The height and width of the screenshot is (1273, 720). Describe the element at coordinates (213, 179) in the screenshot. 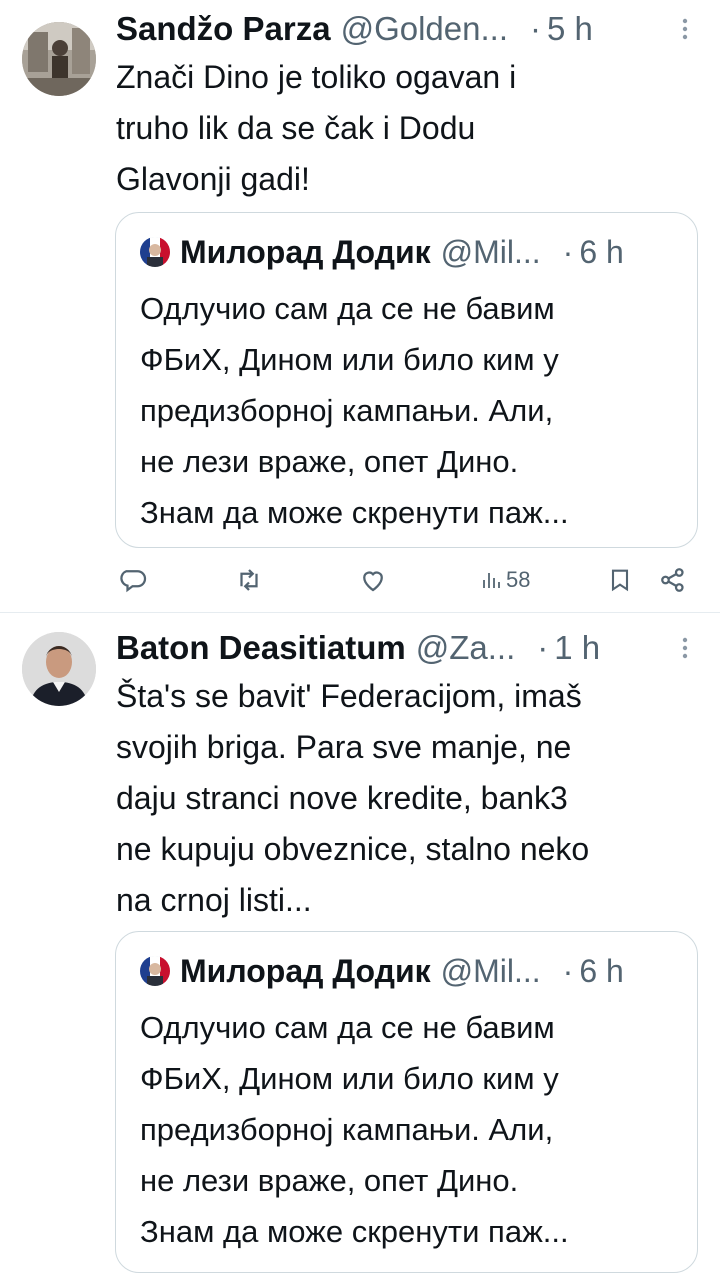

I see `tweet-text-line: Glavonji gadi!` at that location.